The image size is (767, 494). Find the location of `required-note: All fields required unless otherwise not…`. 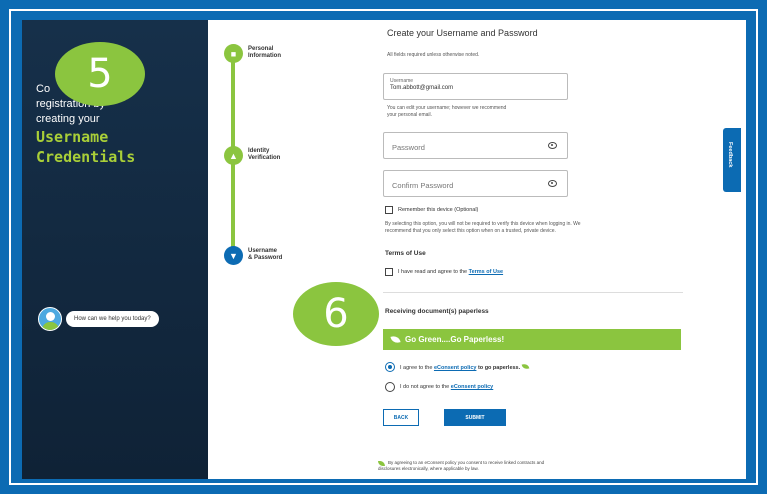

required-note: All fields required unless otherwise not… is located at coordinates (433, 55).